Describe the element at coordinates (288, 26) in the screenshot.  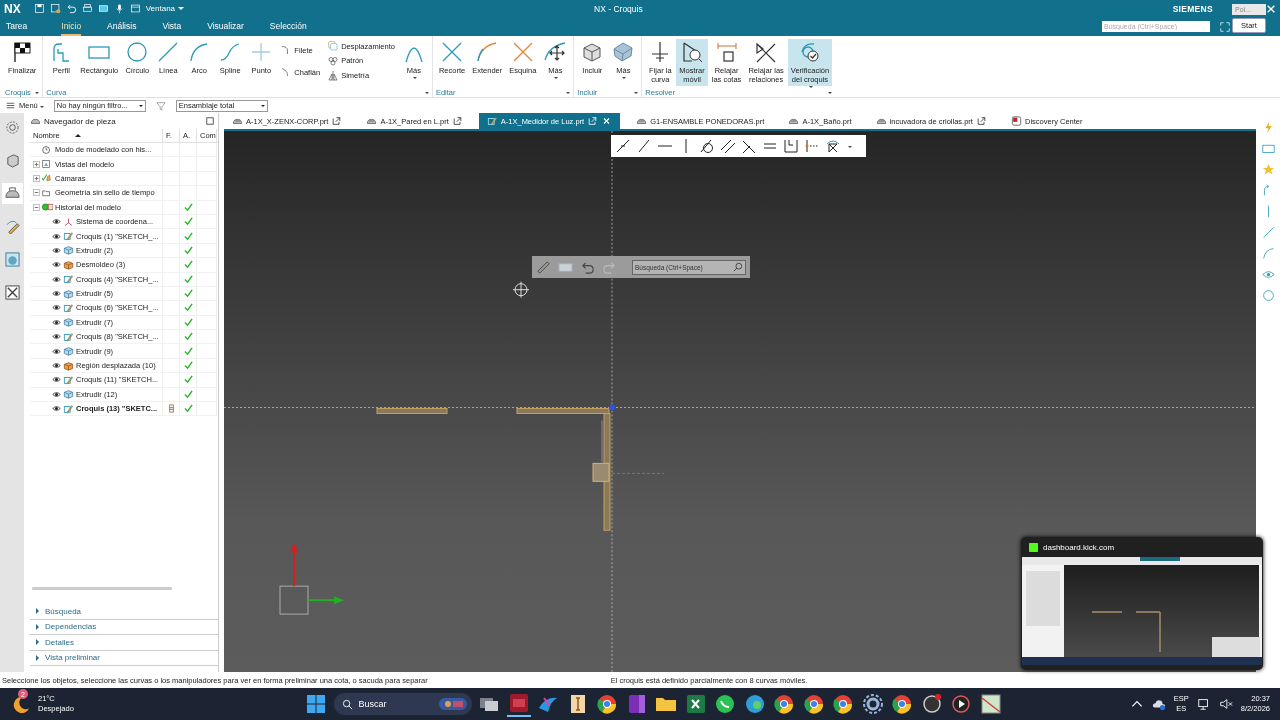
I see `menu-tab: Selección` at that location.